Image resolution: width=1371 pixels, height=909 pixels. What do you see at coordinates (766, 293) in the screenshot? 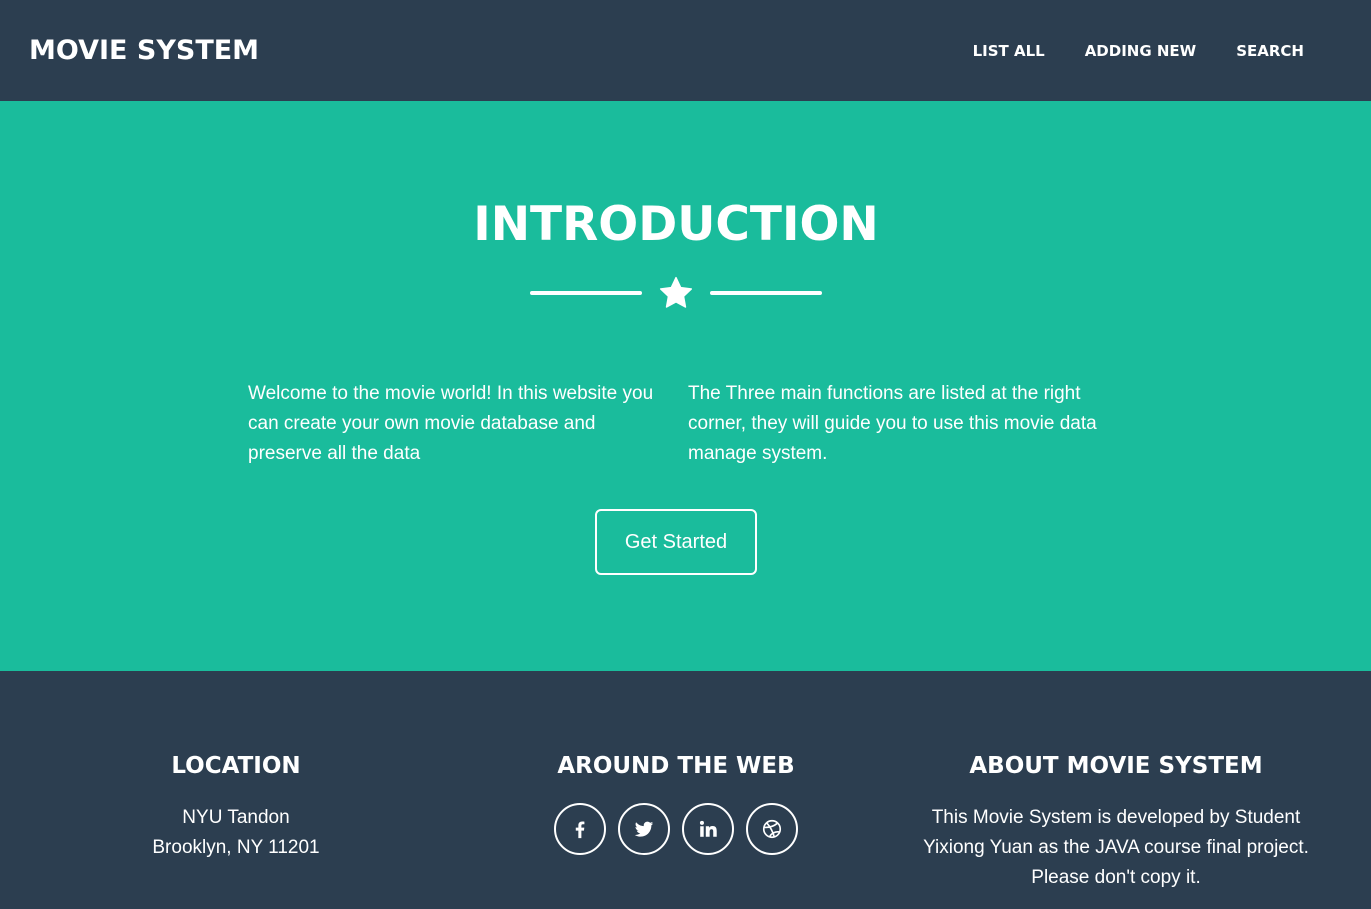
I see `divider-line-right` at bounding box center [766, 293].